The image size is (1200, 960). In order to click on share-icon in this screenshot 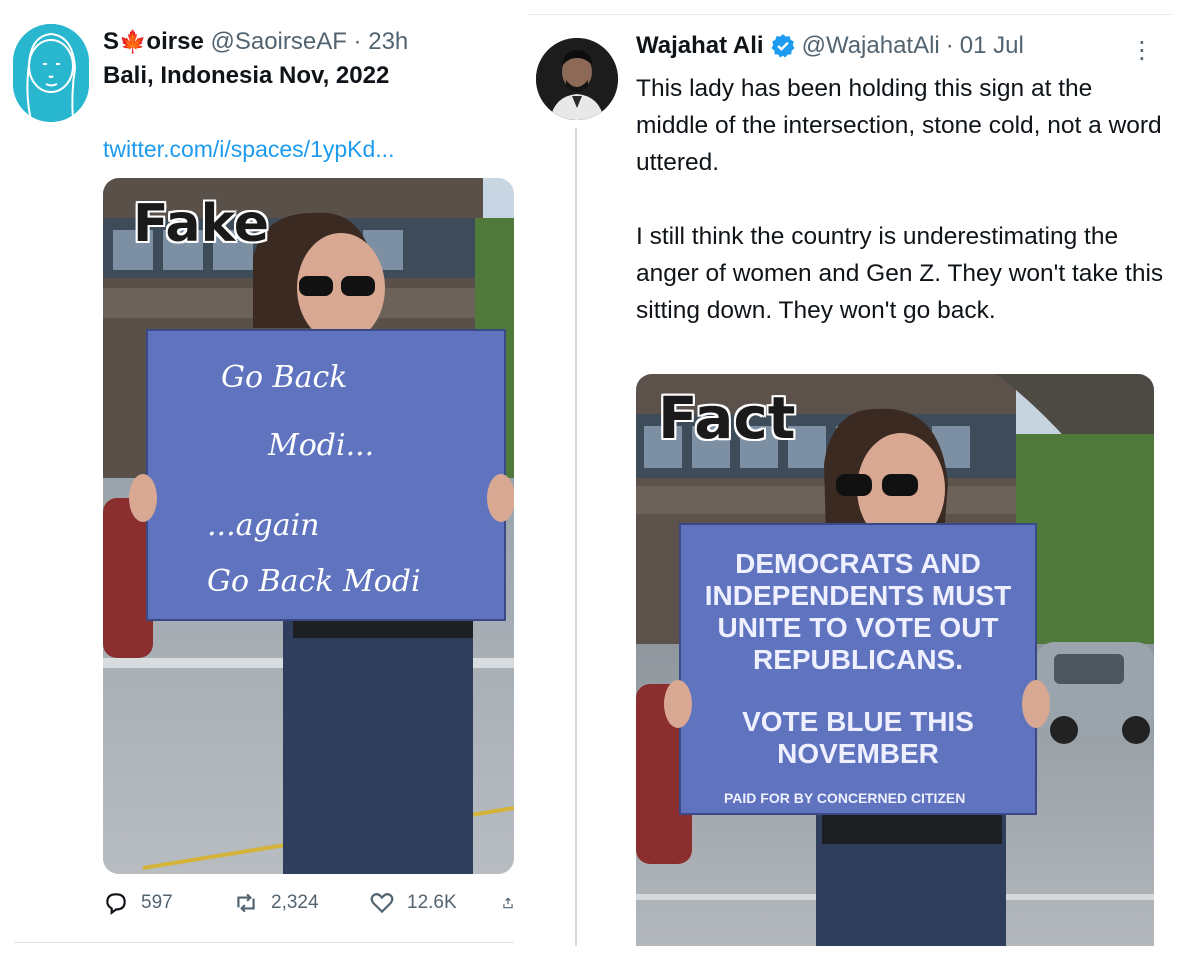, I will do `click(508, 903)`.